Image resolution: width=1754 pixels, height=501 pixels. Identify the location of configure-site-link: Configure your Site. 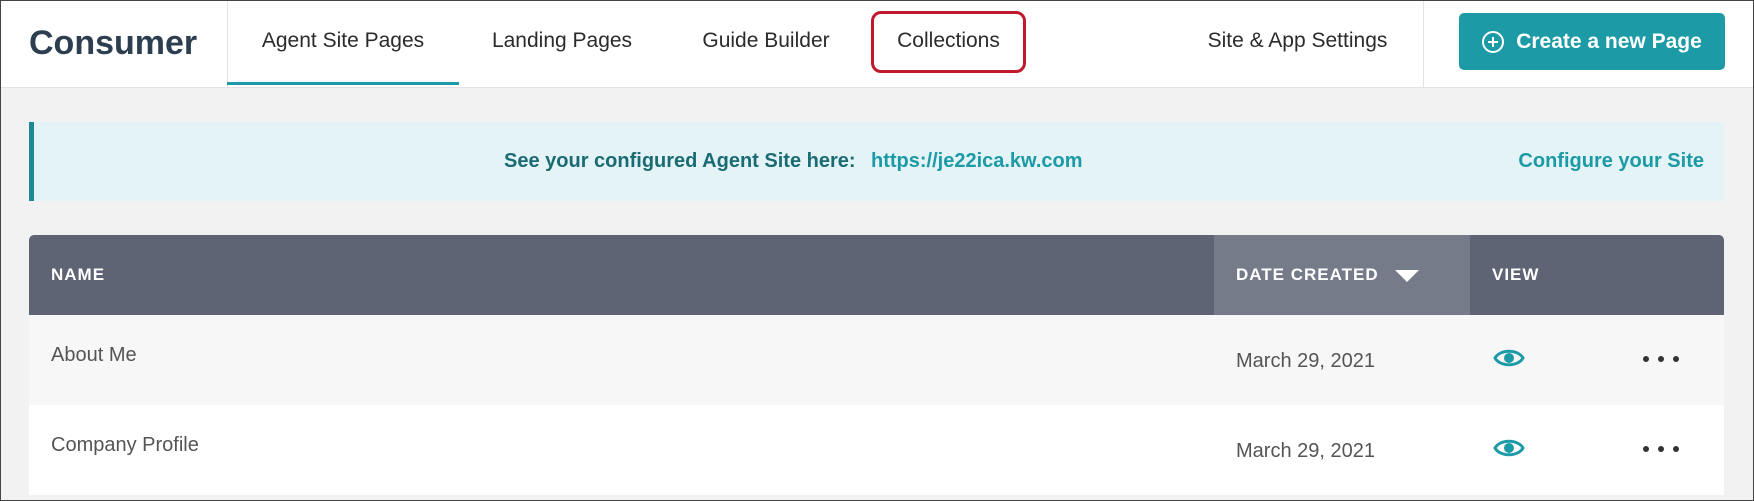
(1611, 161).